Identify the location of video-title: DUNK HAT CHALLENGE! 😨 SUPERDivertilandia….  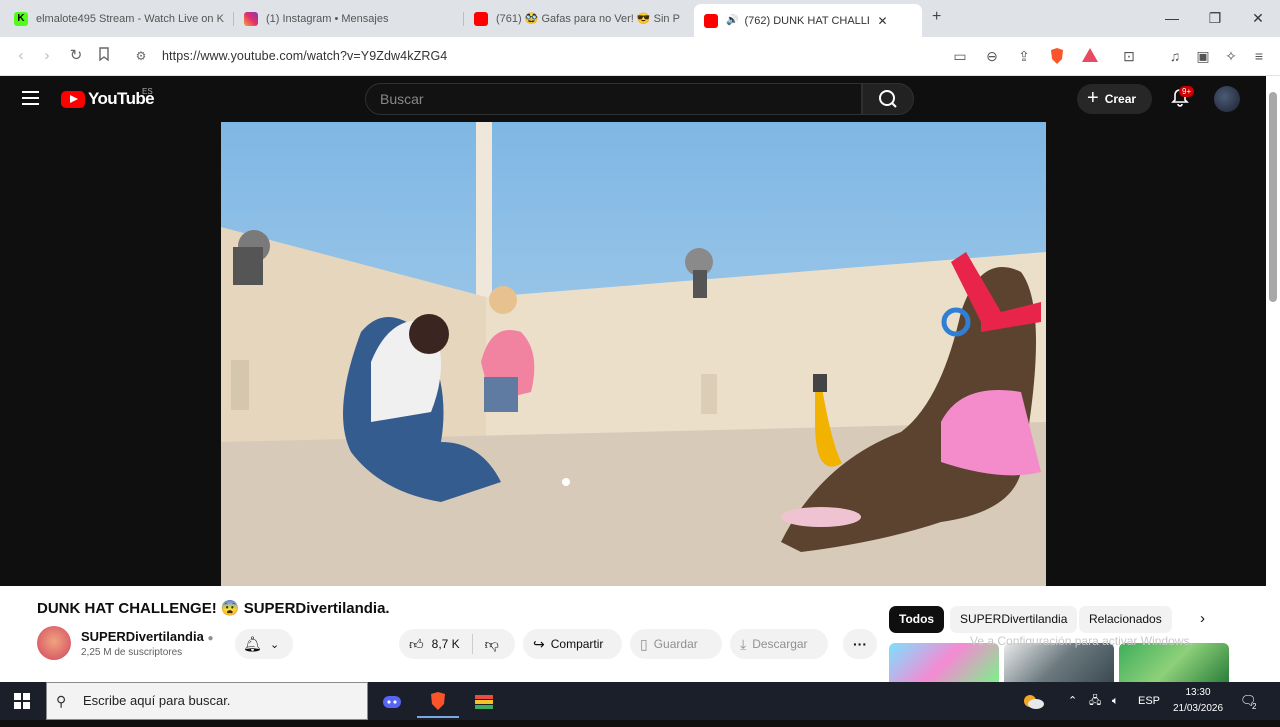
(213, 608).